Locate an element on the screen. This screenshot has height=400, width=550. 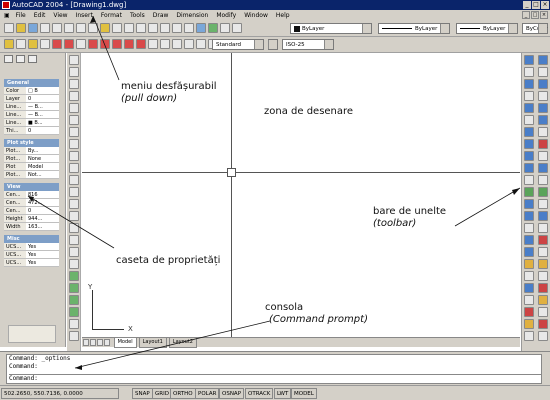
hidden-icon is located at coordinates (529, 228).